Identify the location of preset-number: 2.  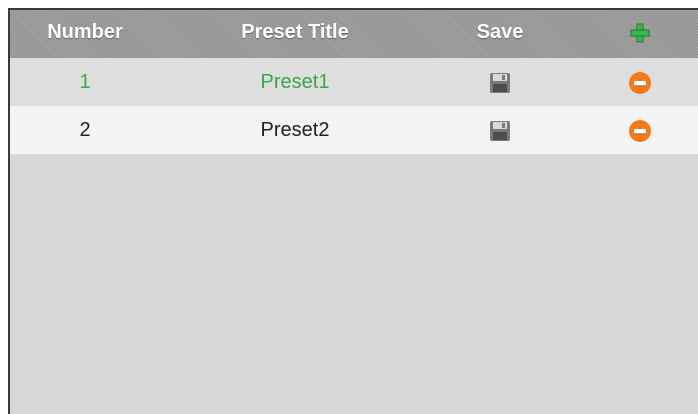
(85, 130).